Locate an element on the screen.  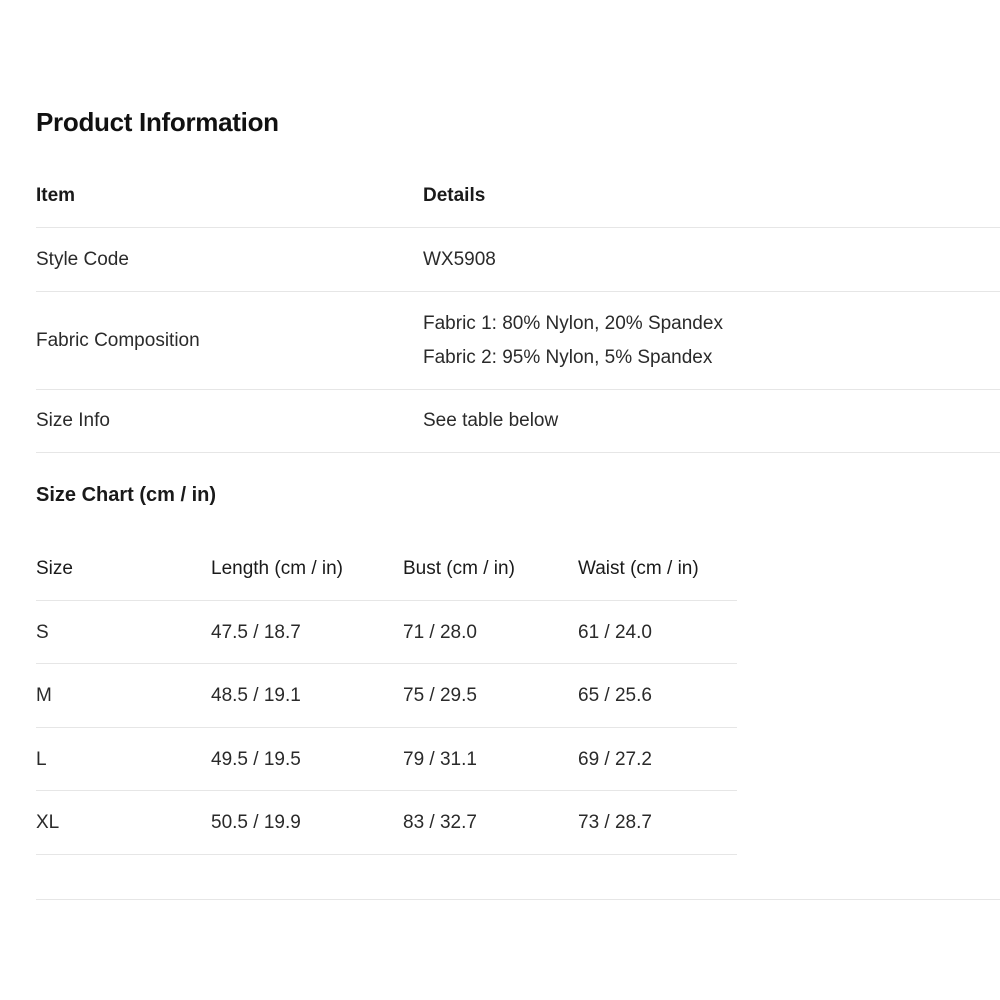
size-cell-length: 48.5 / 19.1 is located at coordinates (256, 695).